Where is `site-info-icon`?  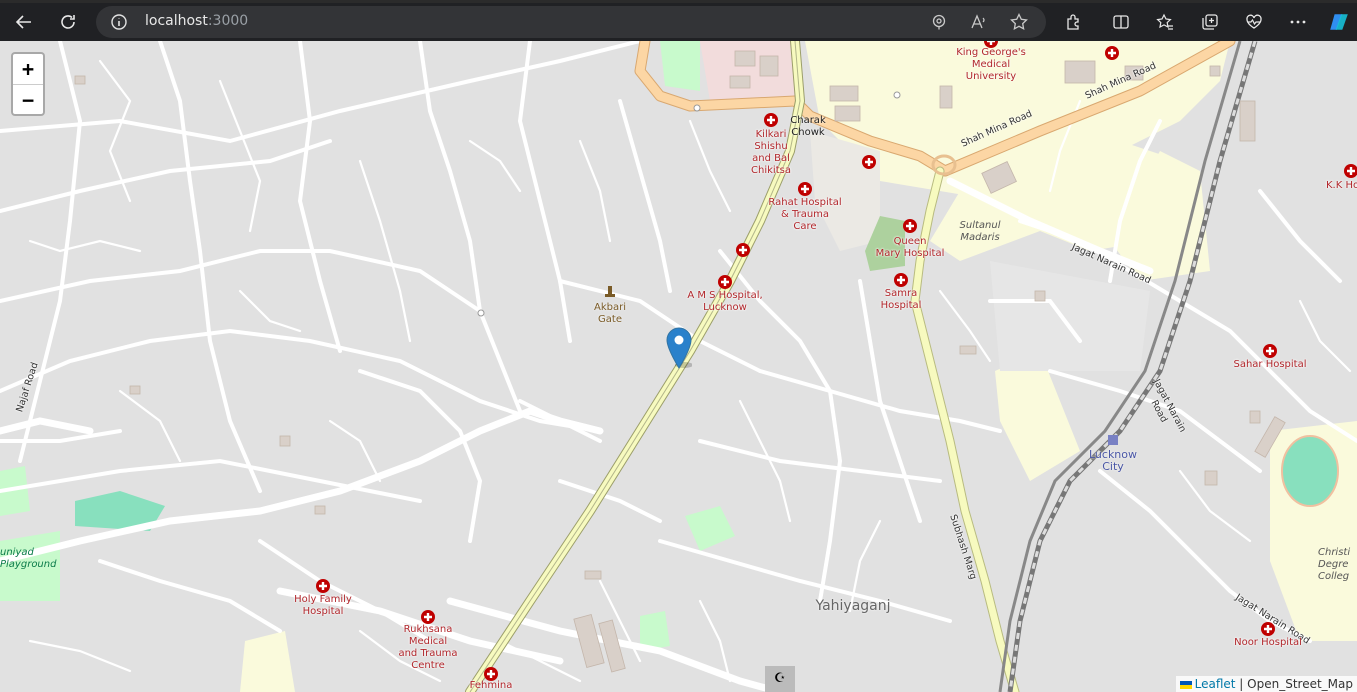
site-info-icon is located at coordinates (119, 22).